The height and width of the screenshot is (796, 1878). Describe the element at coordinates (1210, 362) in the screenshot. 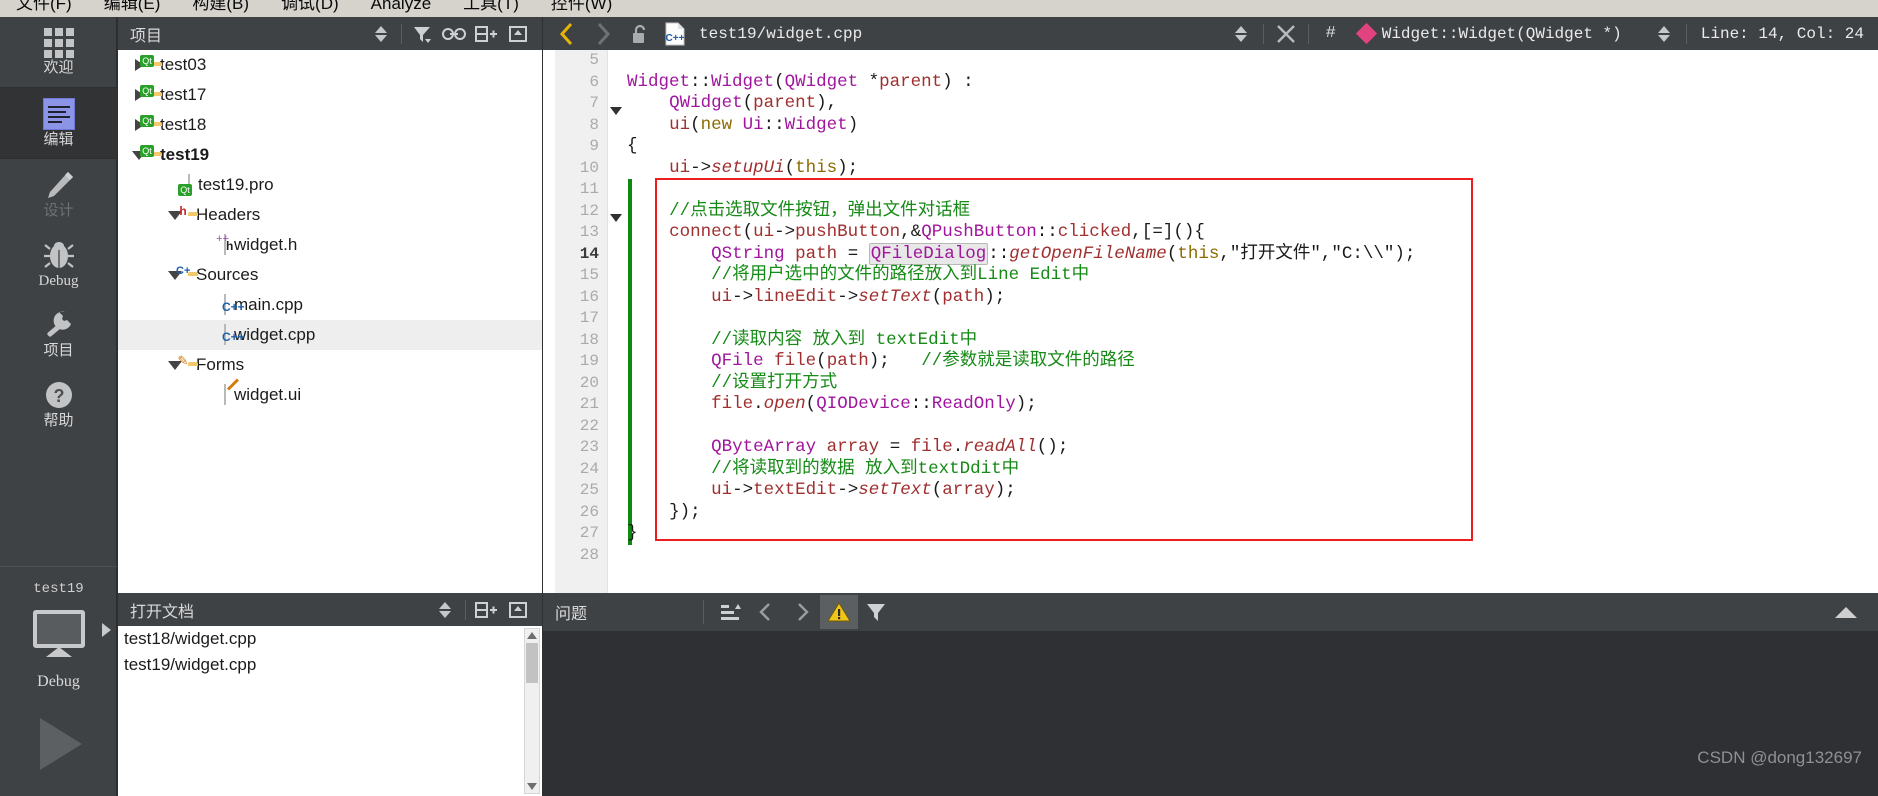

I see `code-line-19: 19 QFile file(path); //参数就是读取文件的路径` at that location.